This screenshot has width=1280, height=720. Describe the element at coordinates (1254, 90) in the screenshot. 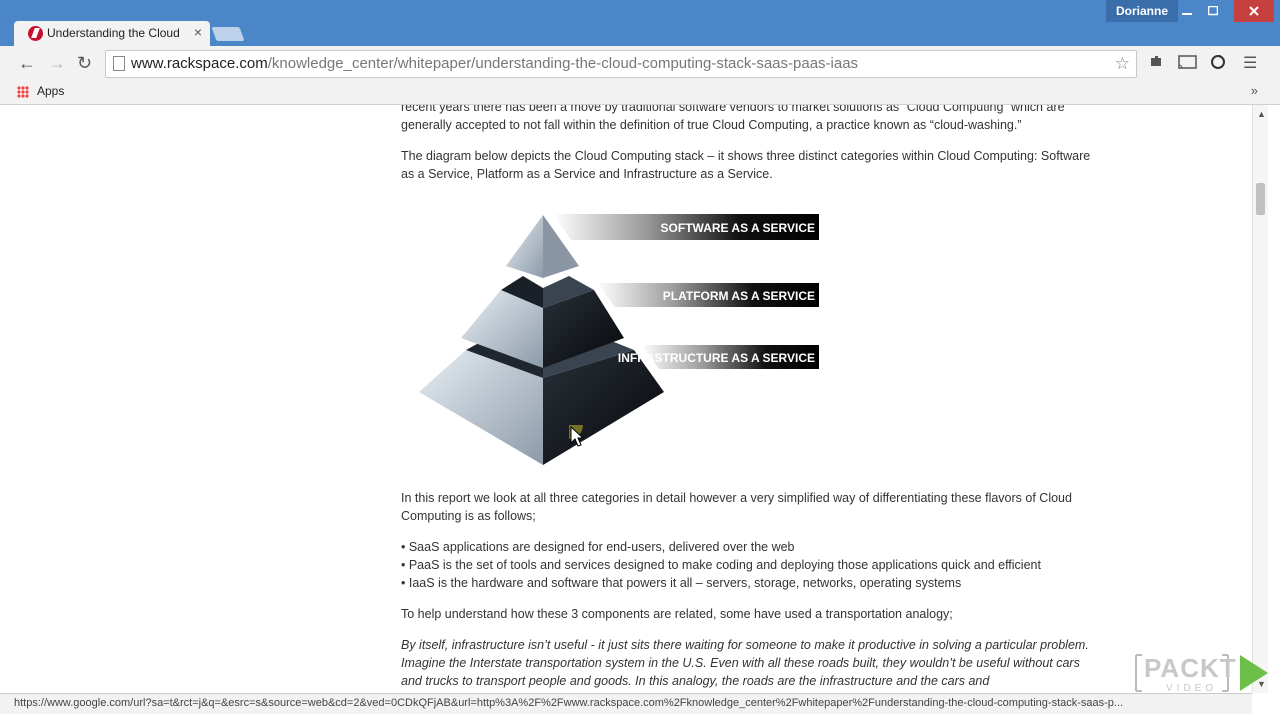

I see `more-bookmarks-icon: »` at that location.